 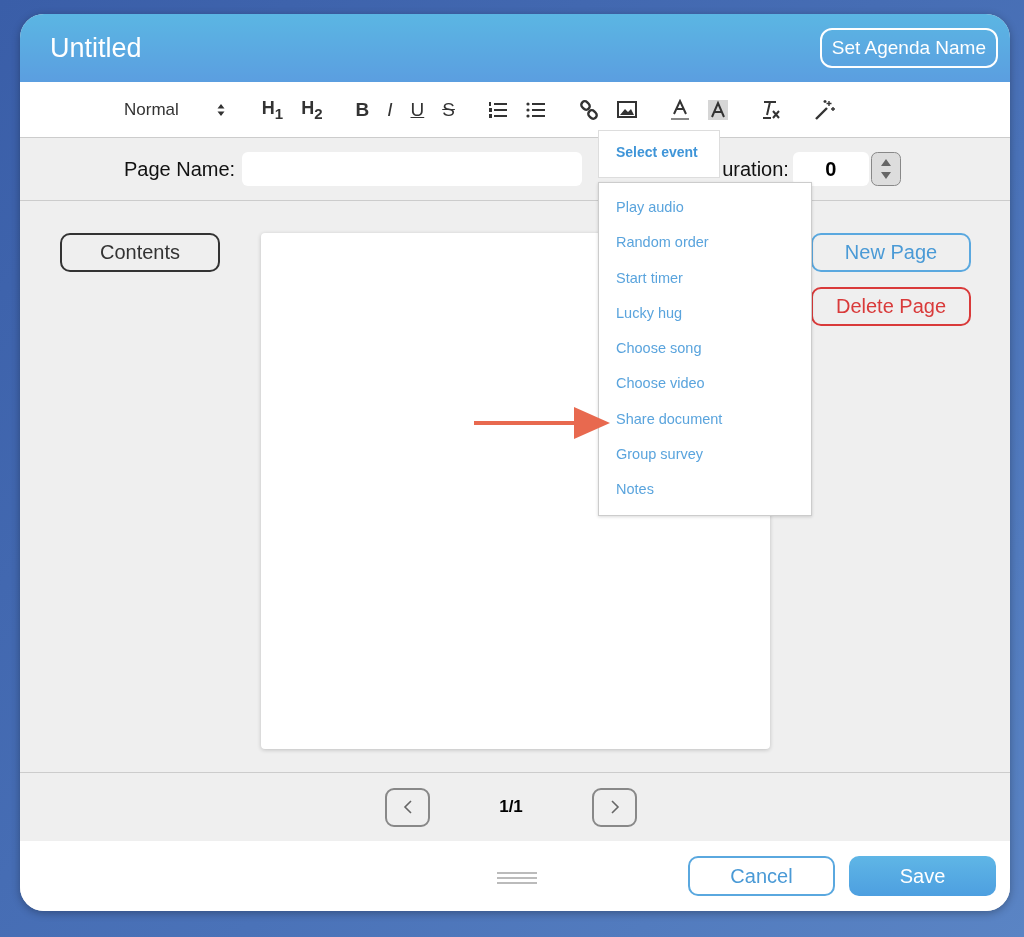 What do you see at coordinates (535, 109) in the screenshot?
I see `bullet-list-icon` at bounding box center [535, 109].